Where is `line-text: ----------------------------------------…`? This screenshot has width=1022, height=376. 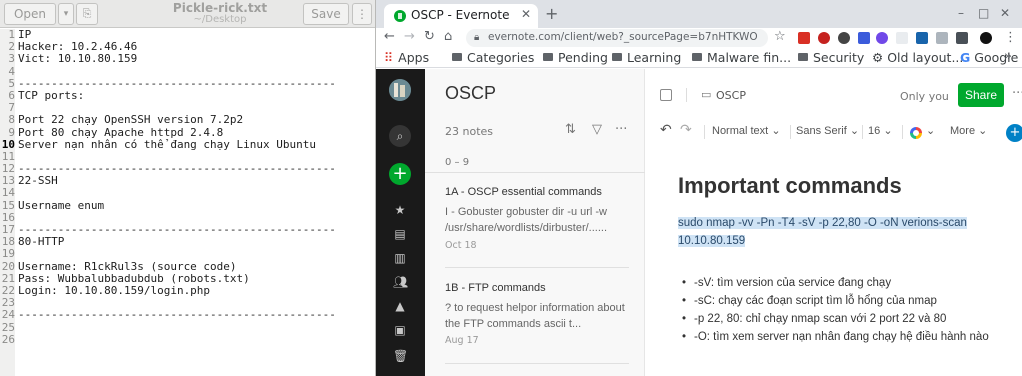
line-text: ----------------------------------------… is located at coordinates (177, 169).